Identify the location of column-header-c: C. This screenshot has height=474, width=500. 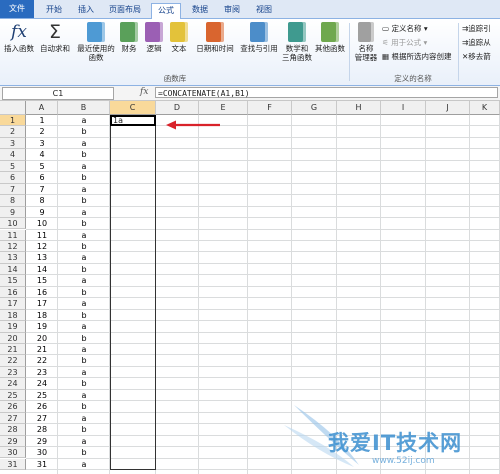
(133, 108).